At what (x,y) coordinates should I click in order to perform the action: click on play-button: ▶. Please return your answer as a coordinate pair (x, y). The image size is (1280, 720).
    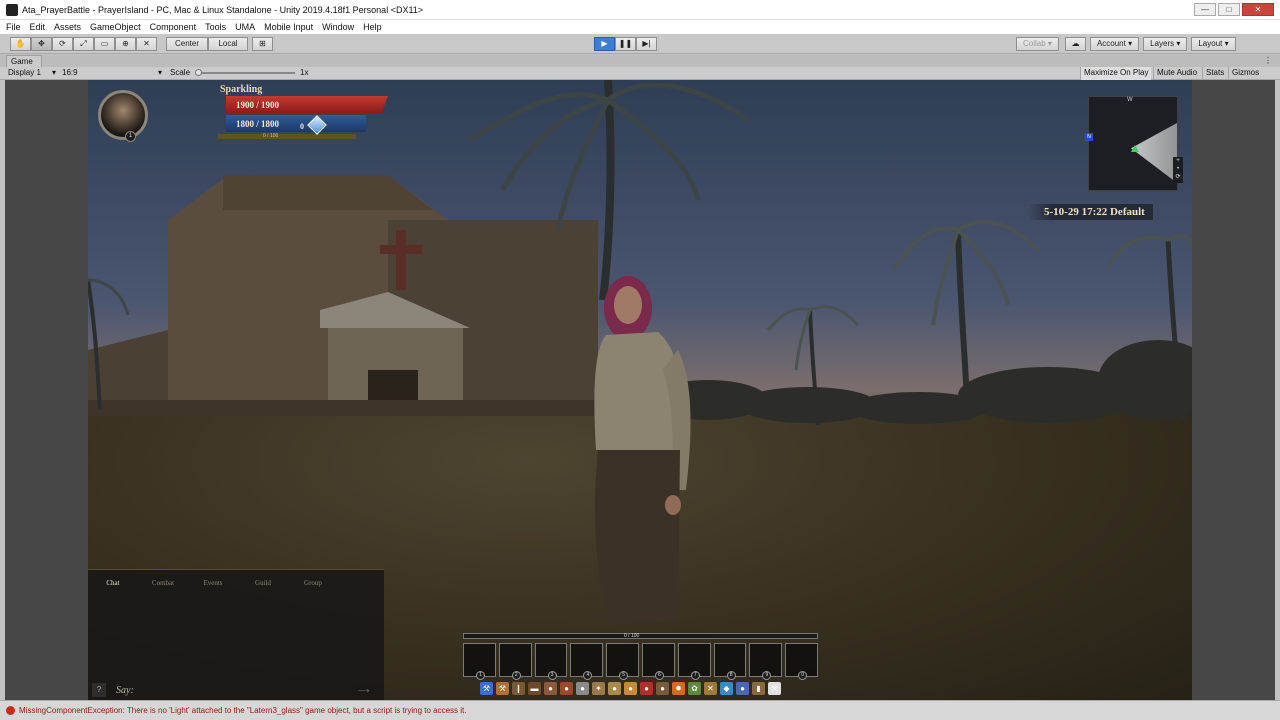
    Looking at the image, I should click on (604, 44).